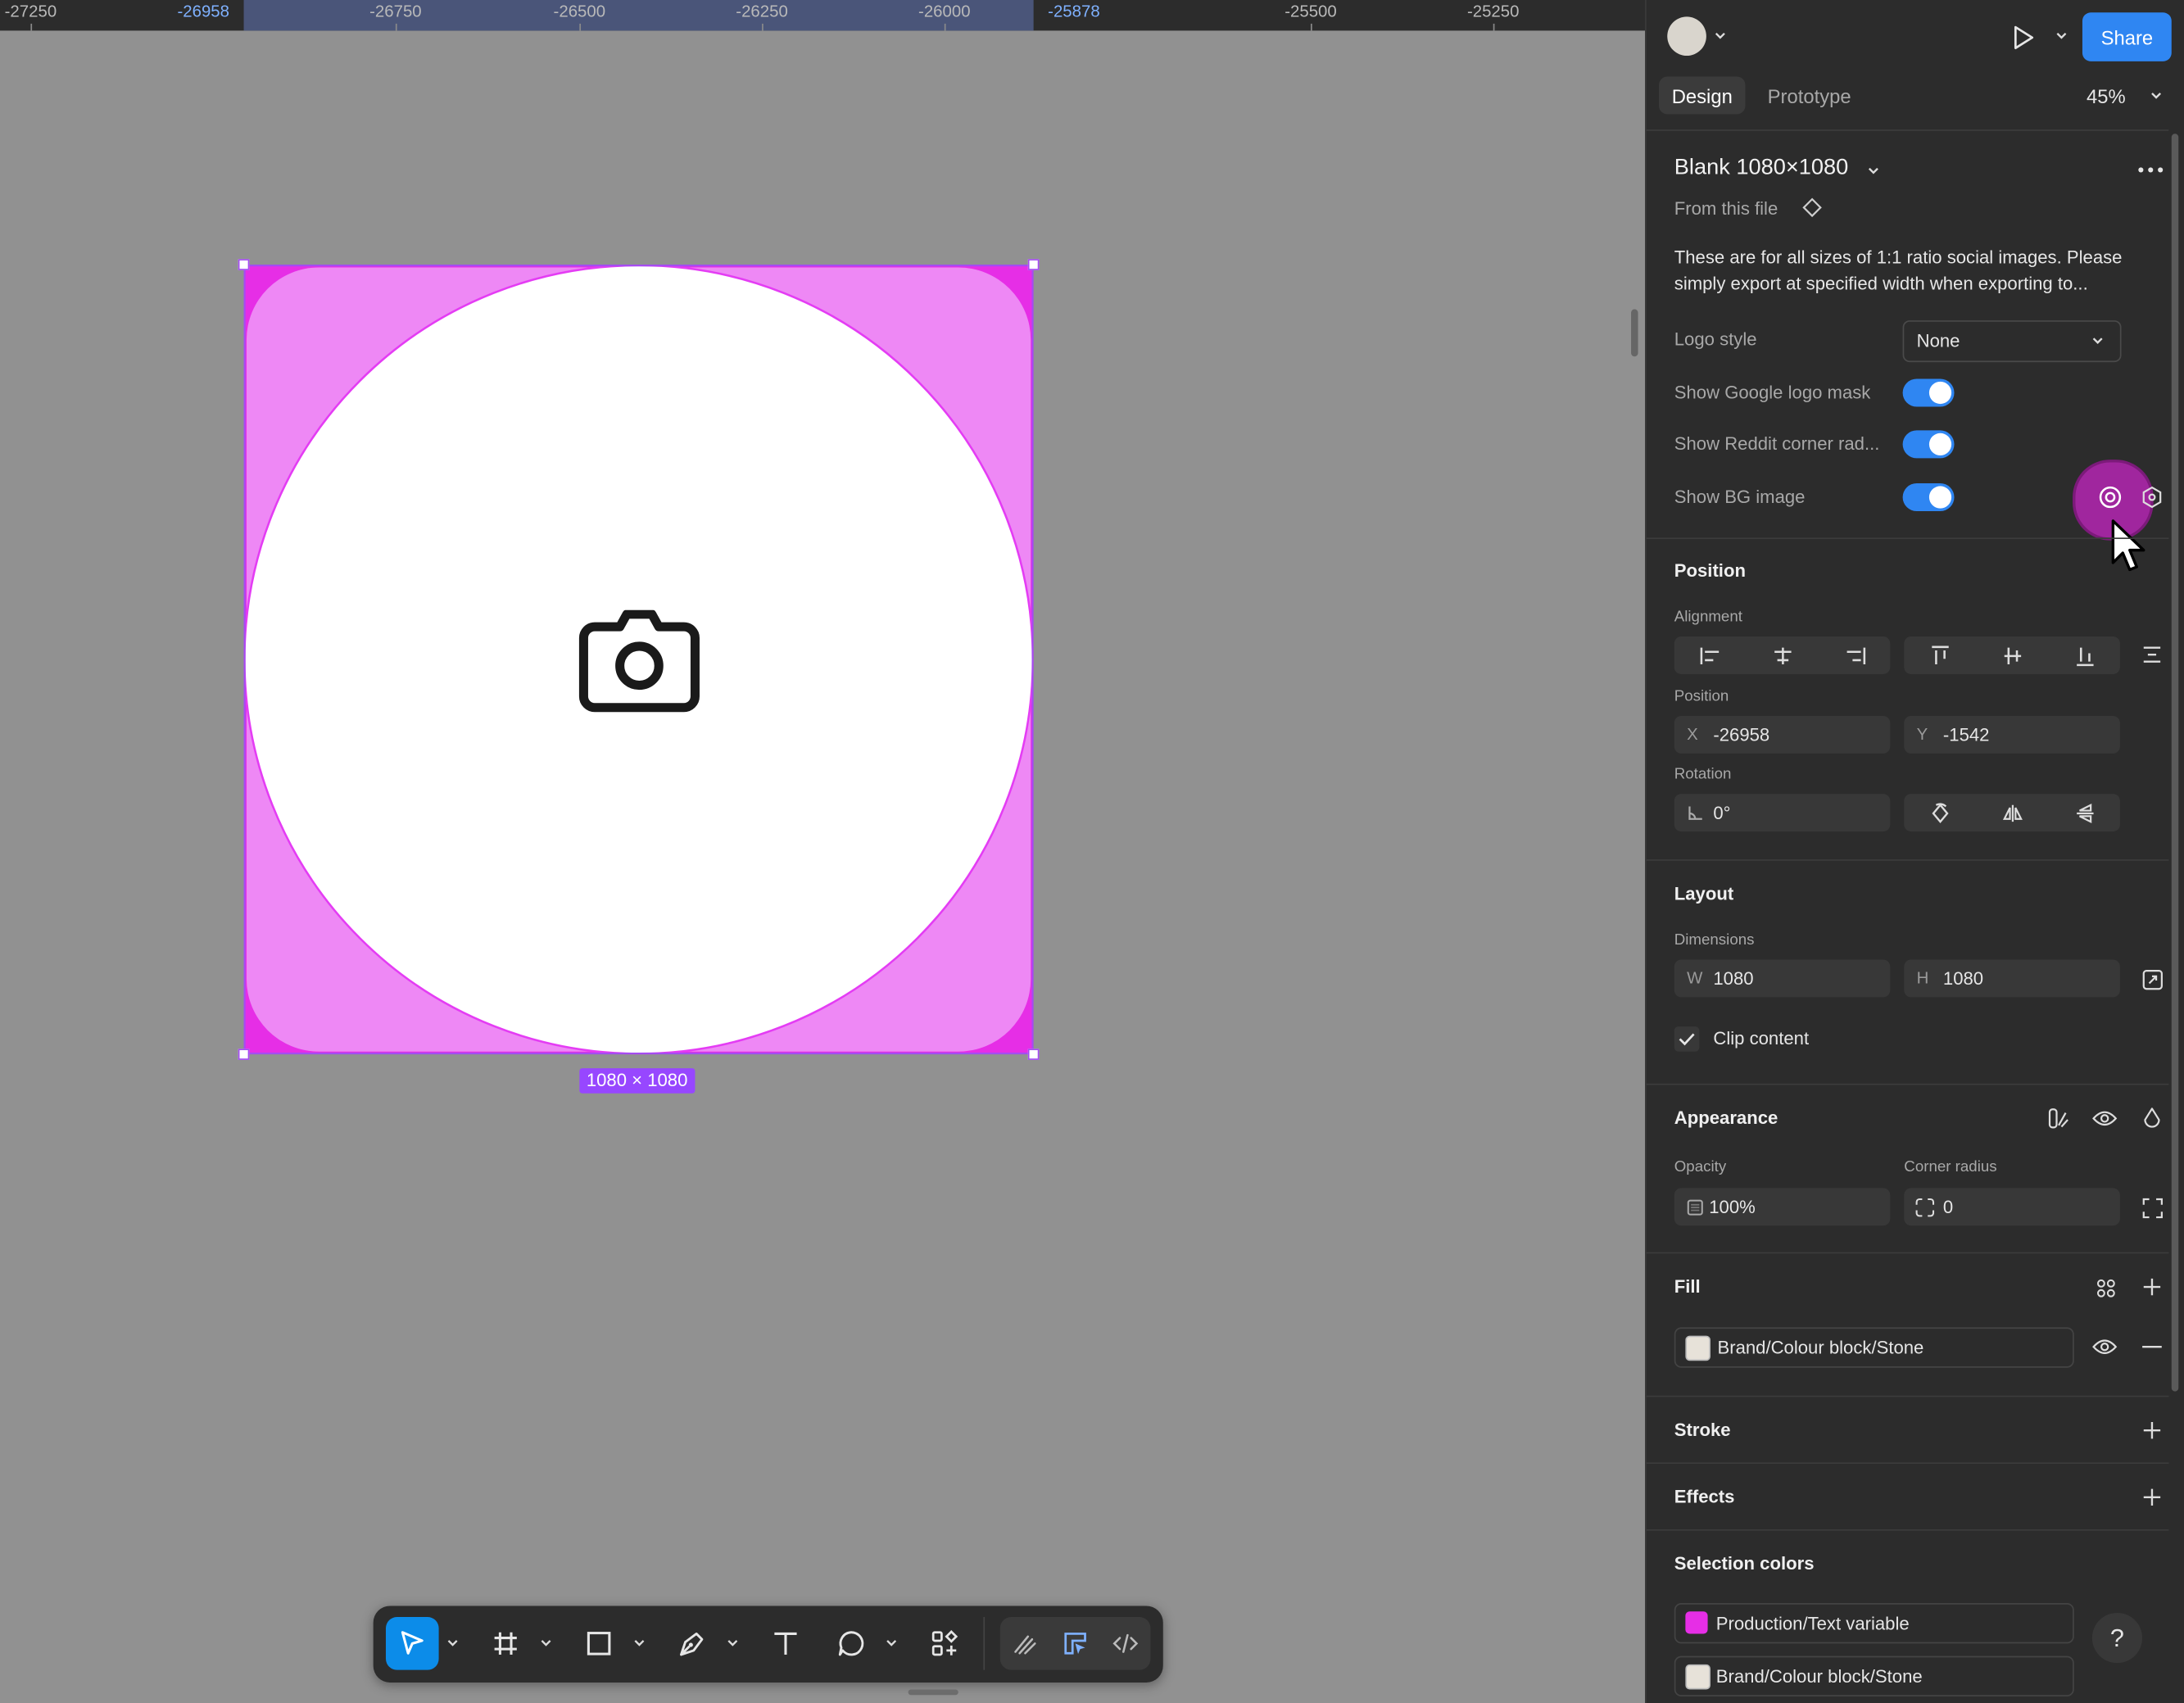 This screenshot has width=2184, height=1703. Describe the element at coordinates (2152, 1430) in the screenshot. I see `add-stroke-button` at that location.